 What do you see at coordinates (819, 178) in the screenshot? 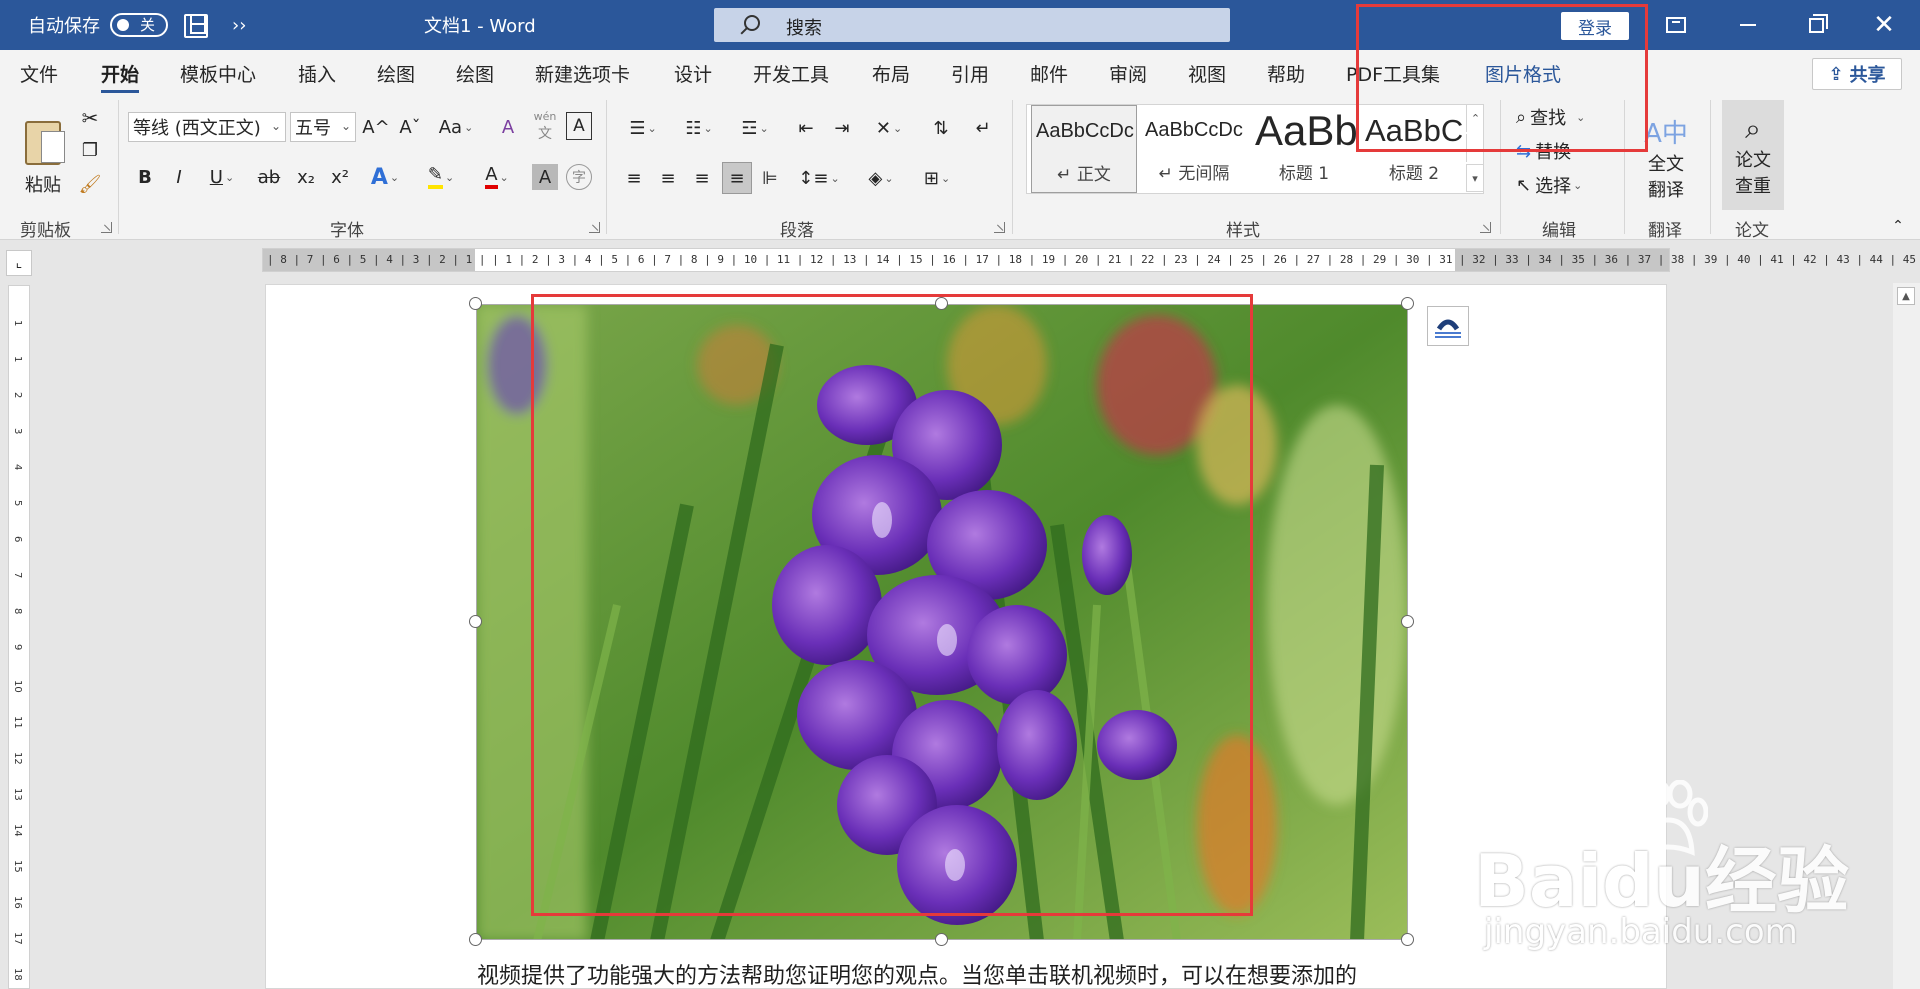
I see `line-spacing-button: ↕≡ ⌄` at bounding box center [819, 178].